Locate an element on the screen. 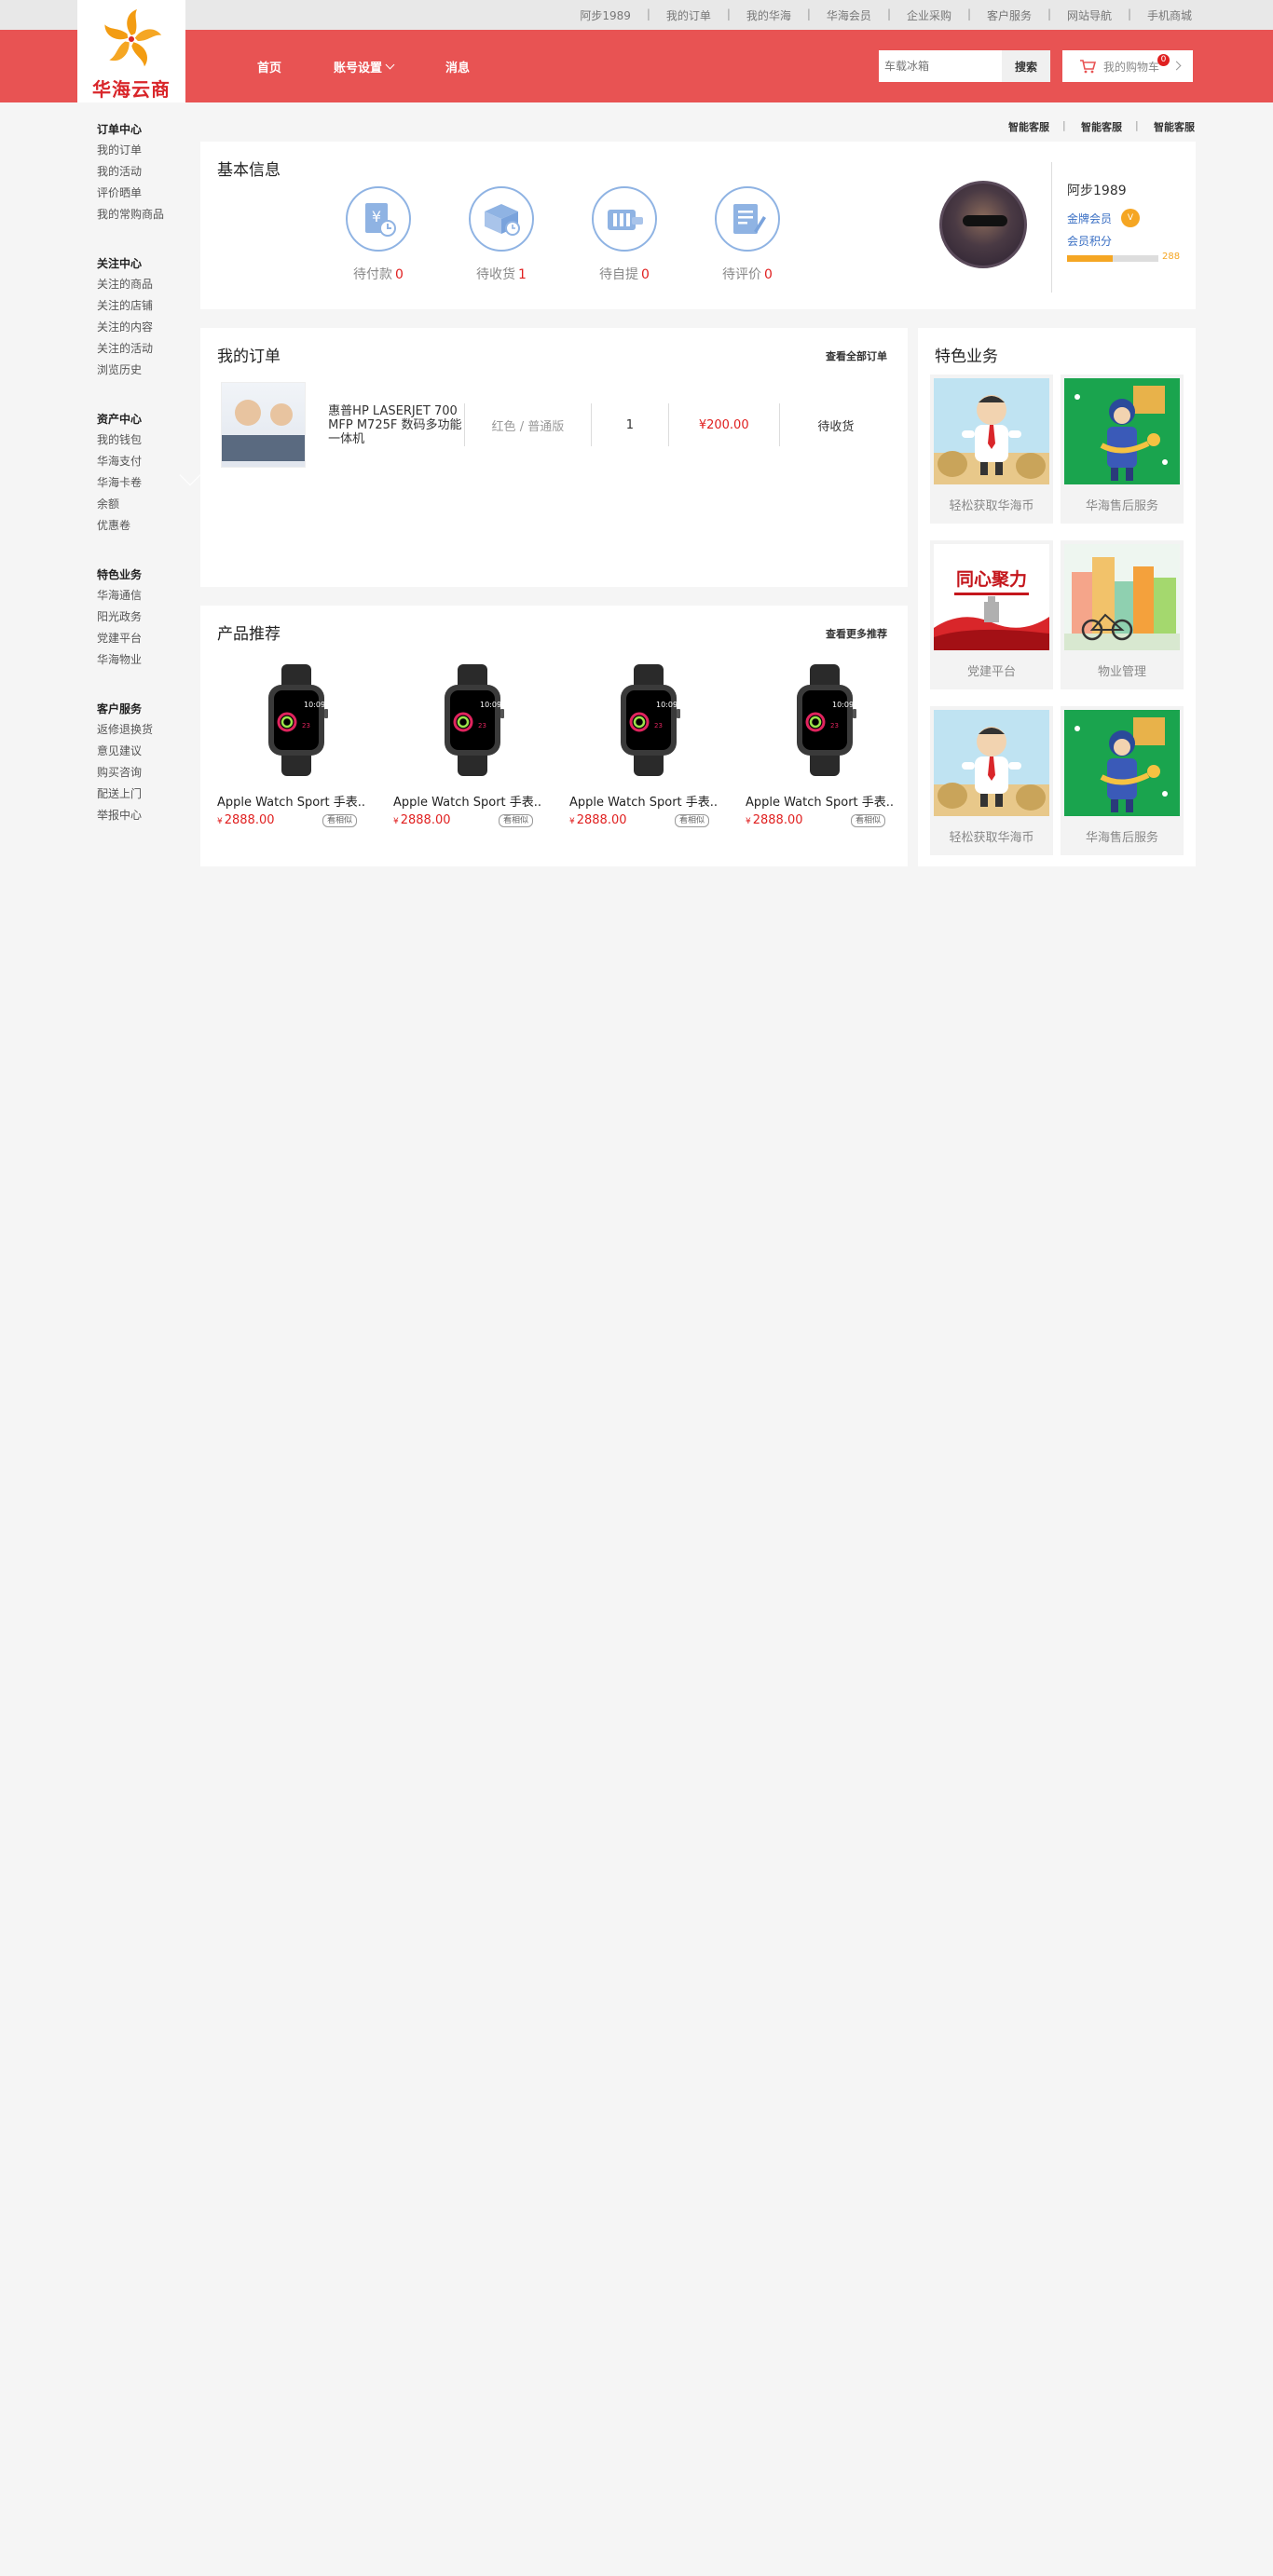  sidebar-item-my-orders: 我的订单 is located at coordinates (143, 150).